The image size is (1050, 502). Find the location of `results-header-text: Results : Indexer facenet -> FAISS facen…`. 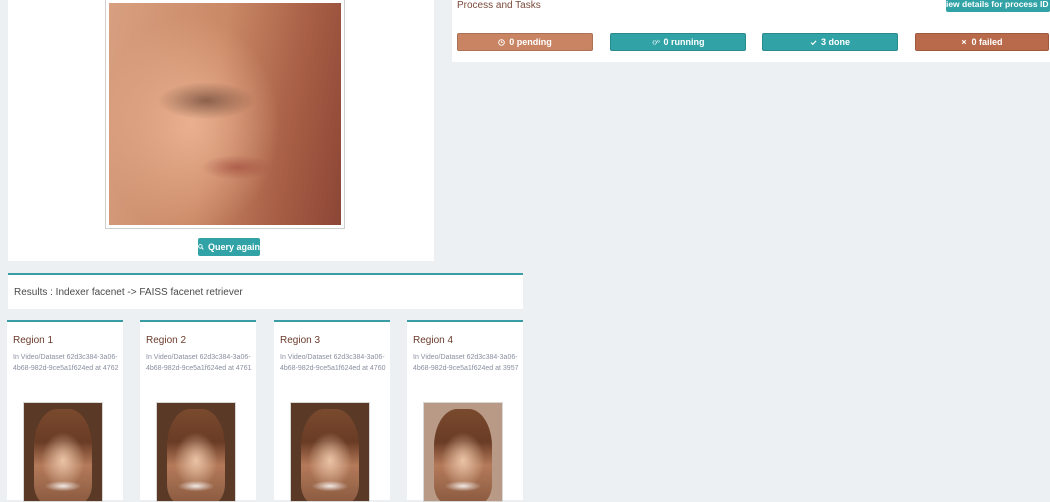

results-header-text: Results : Indexer facenet -> FAISS facen… is located at coordinates (128, 292).